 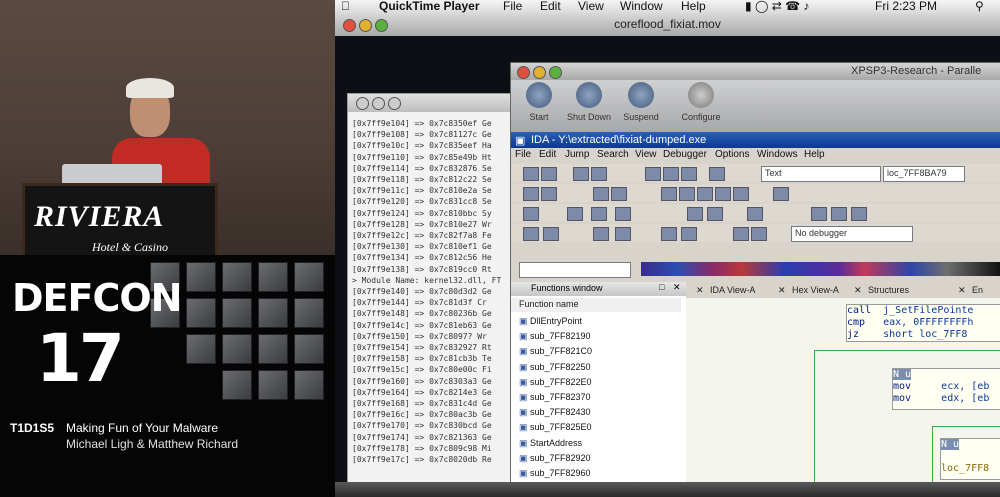 I want to click on code-icon, so click(x=575, y=214).